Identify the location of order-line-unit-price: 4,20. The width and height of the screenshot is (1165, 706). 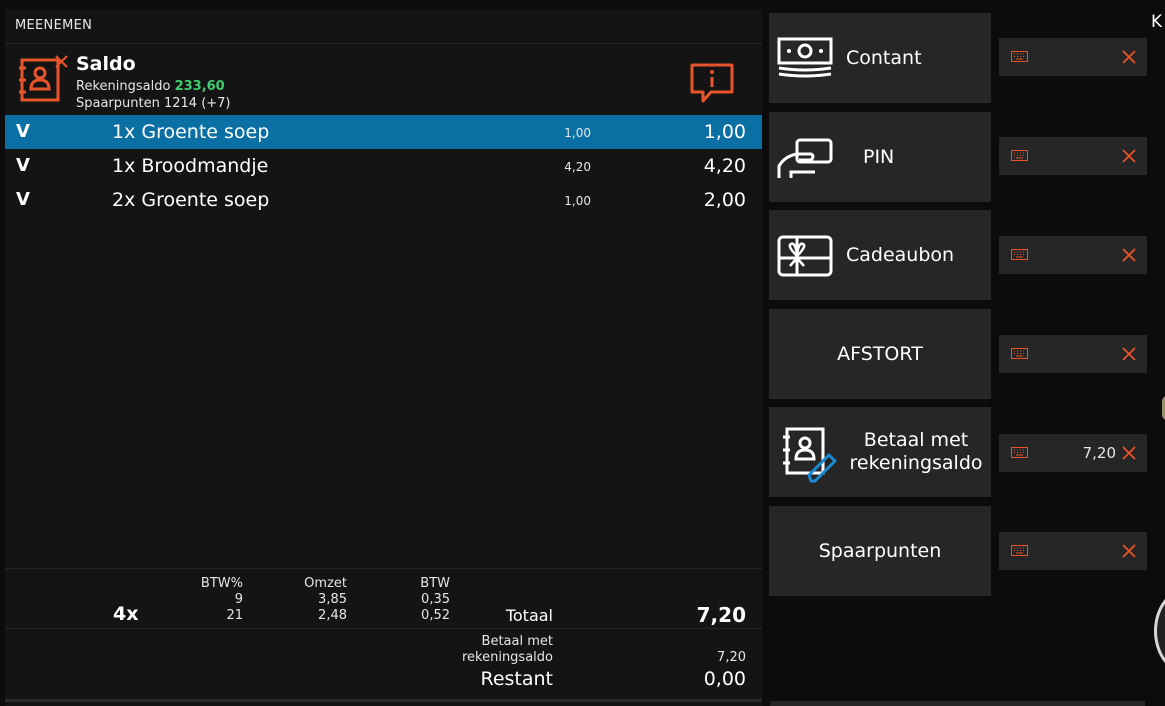
(577, 167).